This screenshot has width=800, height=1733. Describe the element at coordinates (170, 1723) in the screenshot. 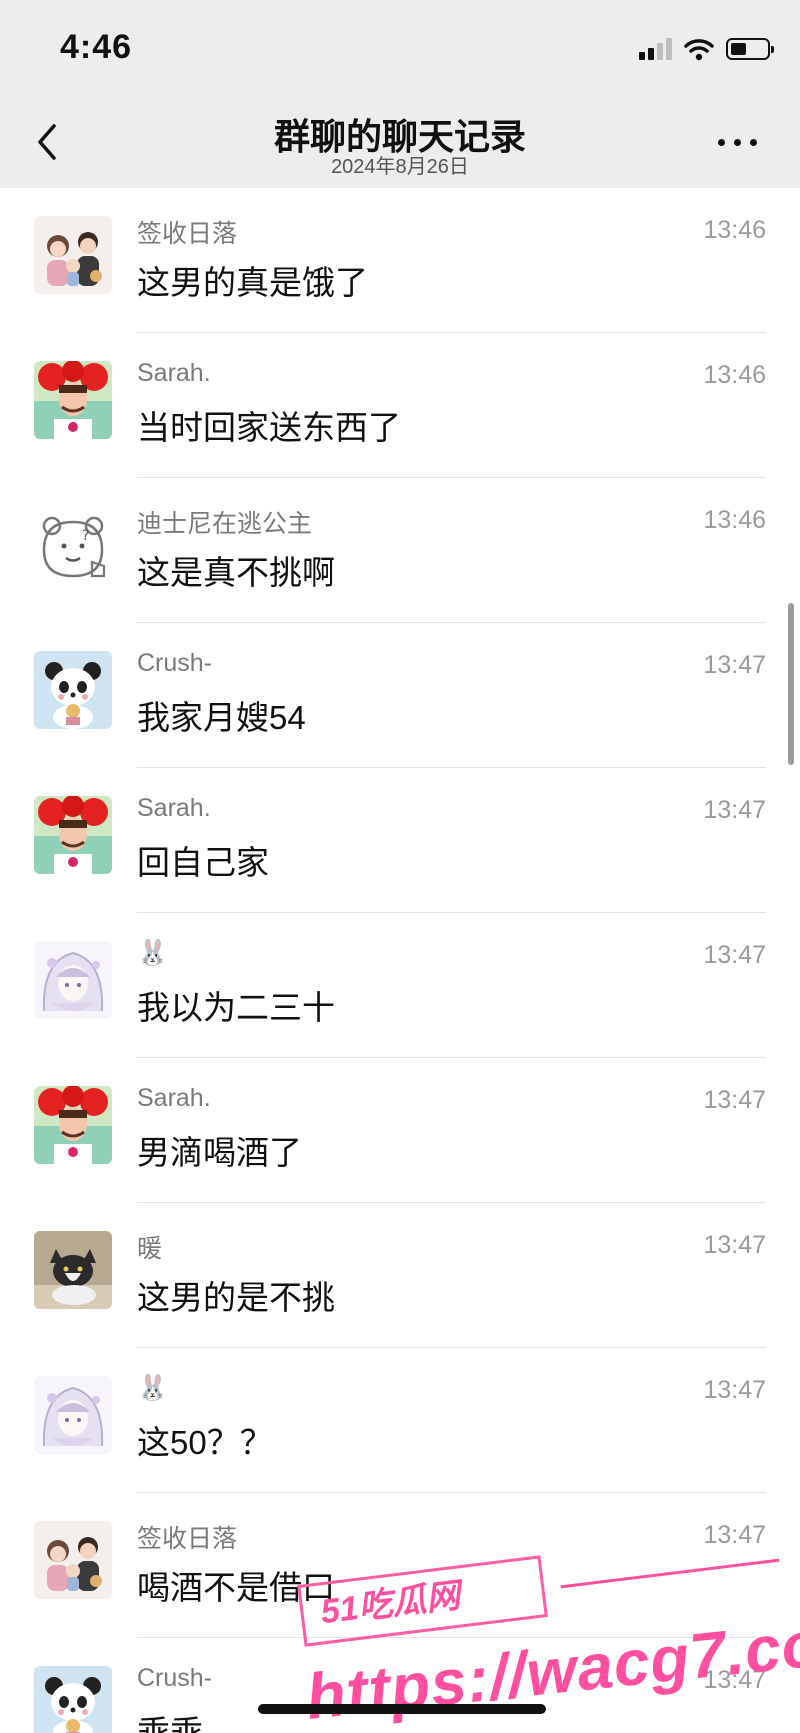

I see `message-text: 乖乖` at that location.